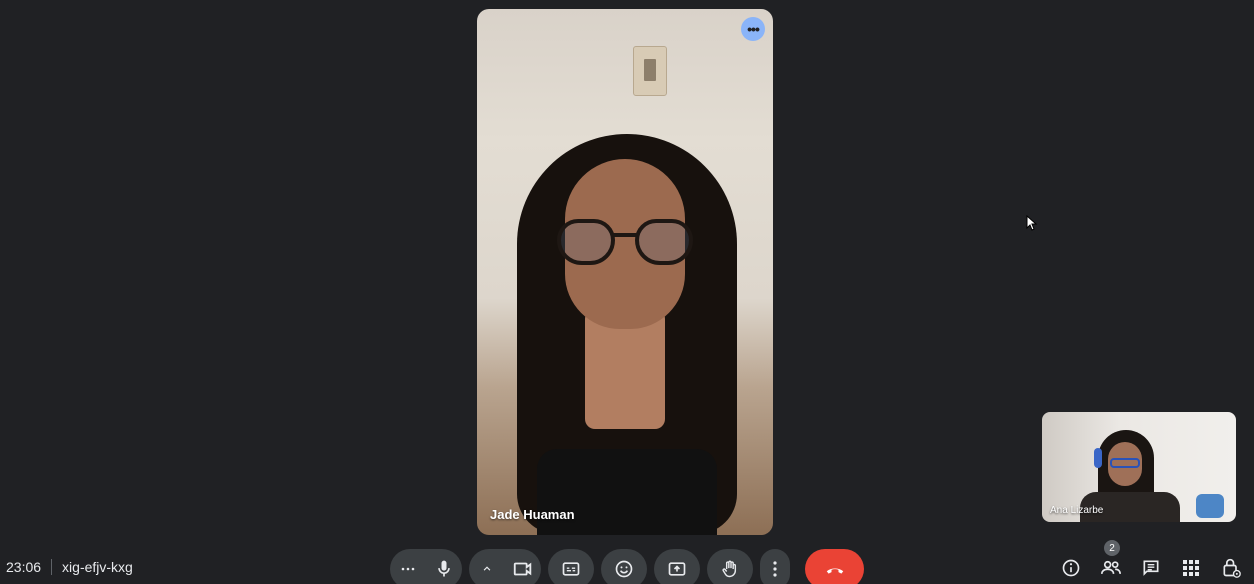 The image size is (1254, 584). What do you see at coordinates (834, 566) in the screenshot?
I see `leave-call-button` at bounding box center [834, 566].